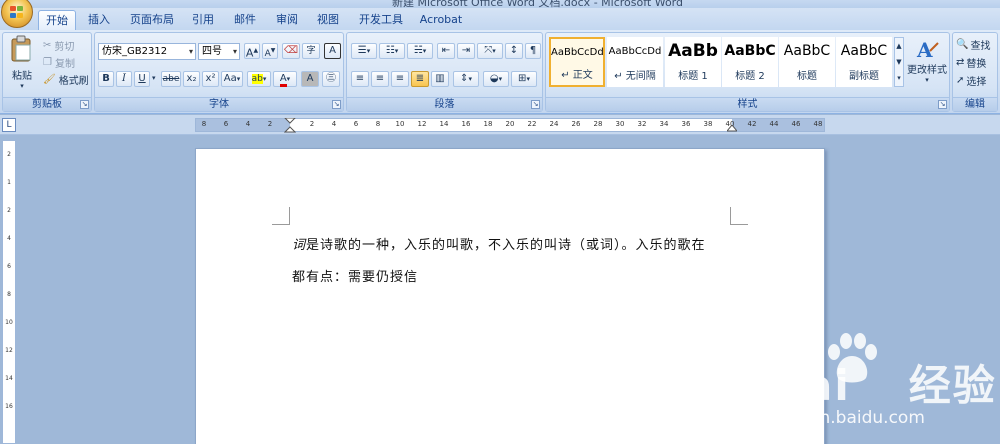 This screenshot has width=1000, height=444. I want to click on show-marks-button: ¶, so click(533, 51).